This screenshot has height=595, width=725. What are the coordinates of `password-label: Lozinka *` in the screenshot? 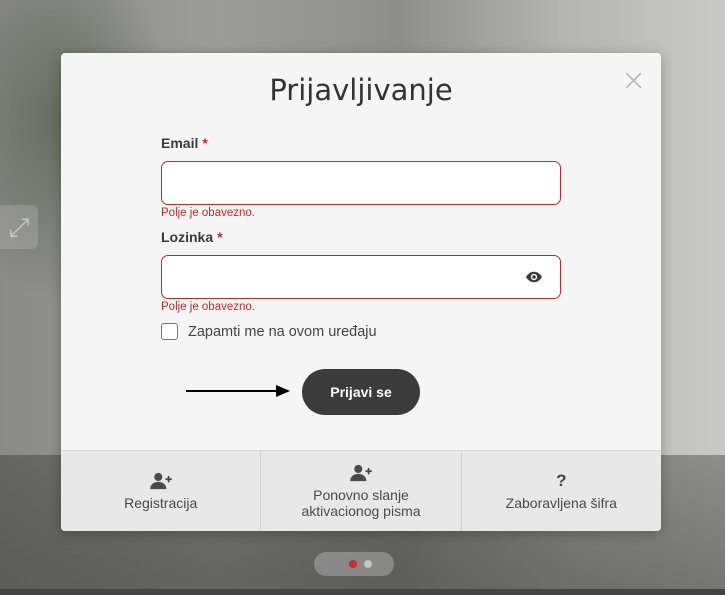 It's located at (192, 237).